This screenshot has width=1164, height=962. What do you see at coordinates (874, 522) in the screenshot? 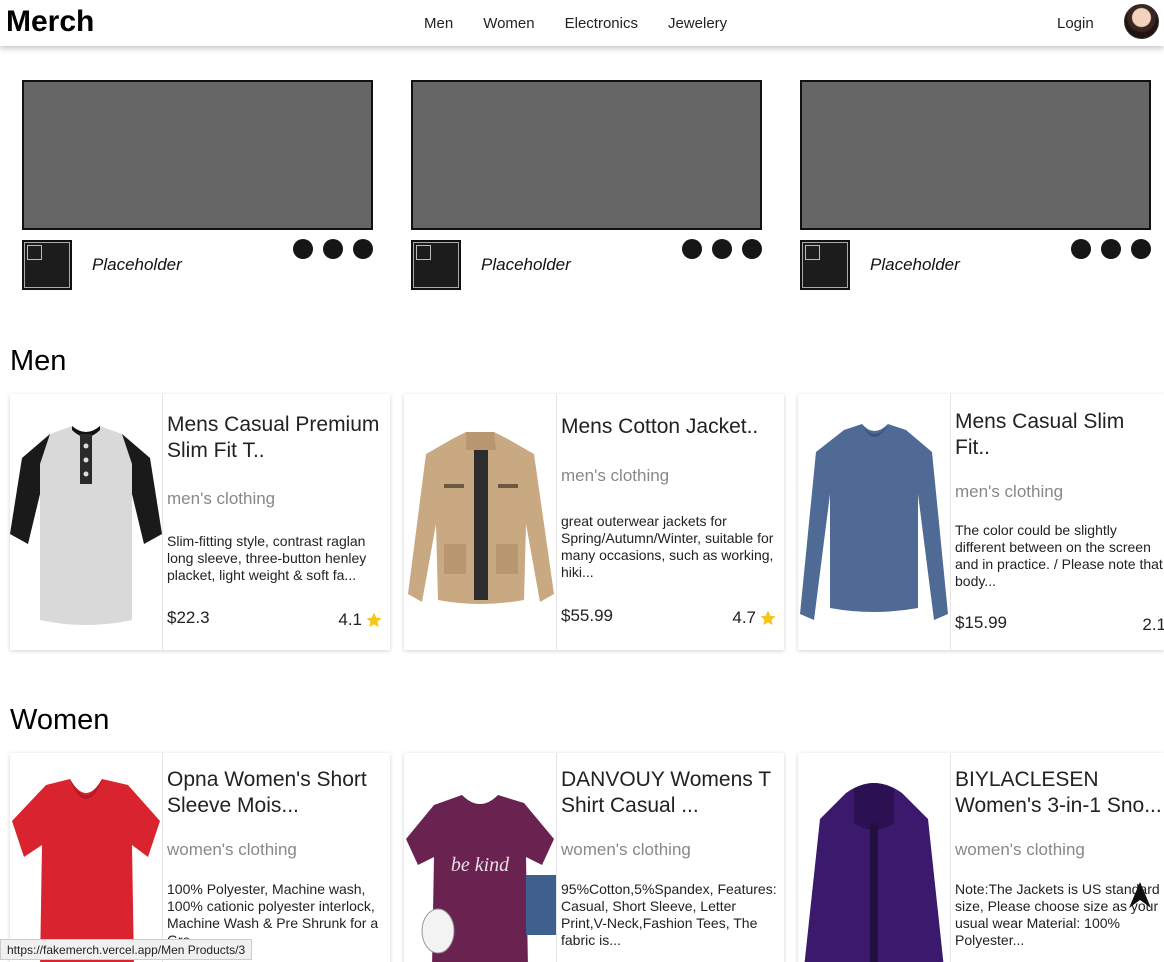
I see `long-sleeve-shirt-image` at bounding box center [874, 522].